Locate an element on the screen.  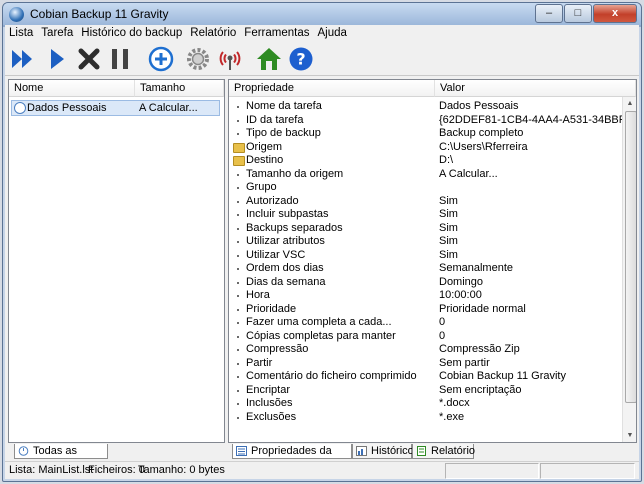
antenna-button is located at coordinates (230, 59).